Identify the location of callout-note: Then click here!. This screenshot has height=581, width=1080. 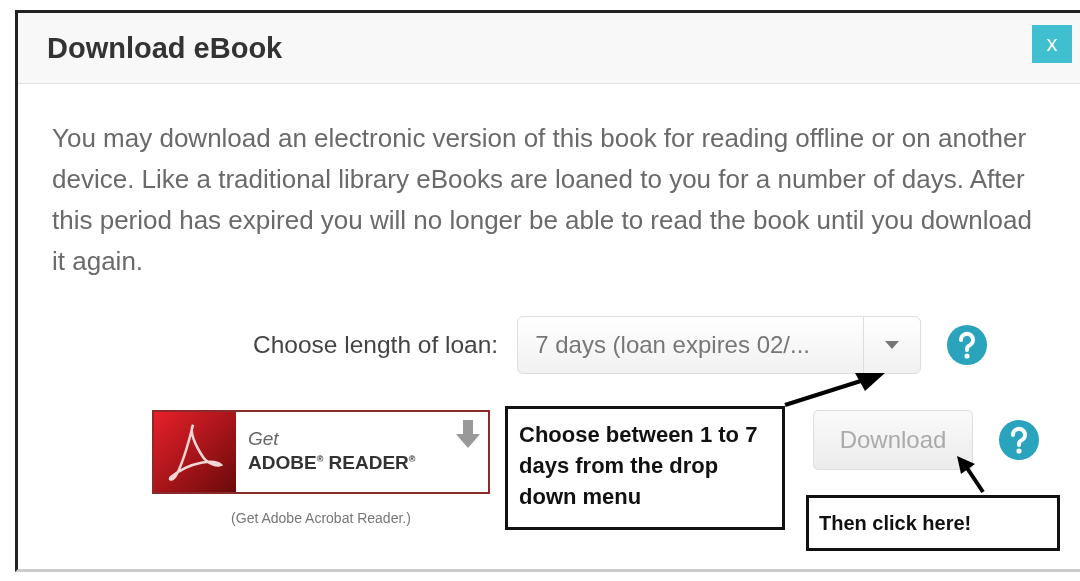
(933, 523).